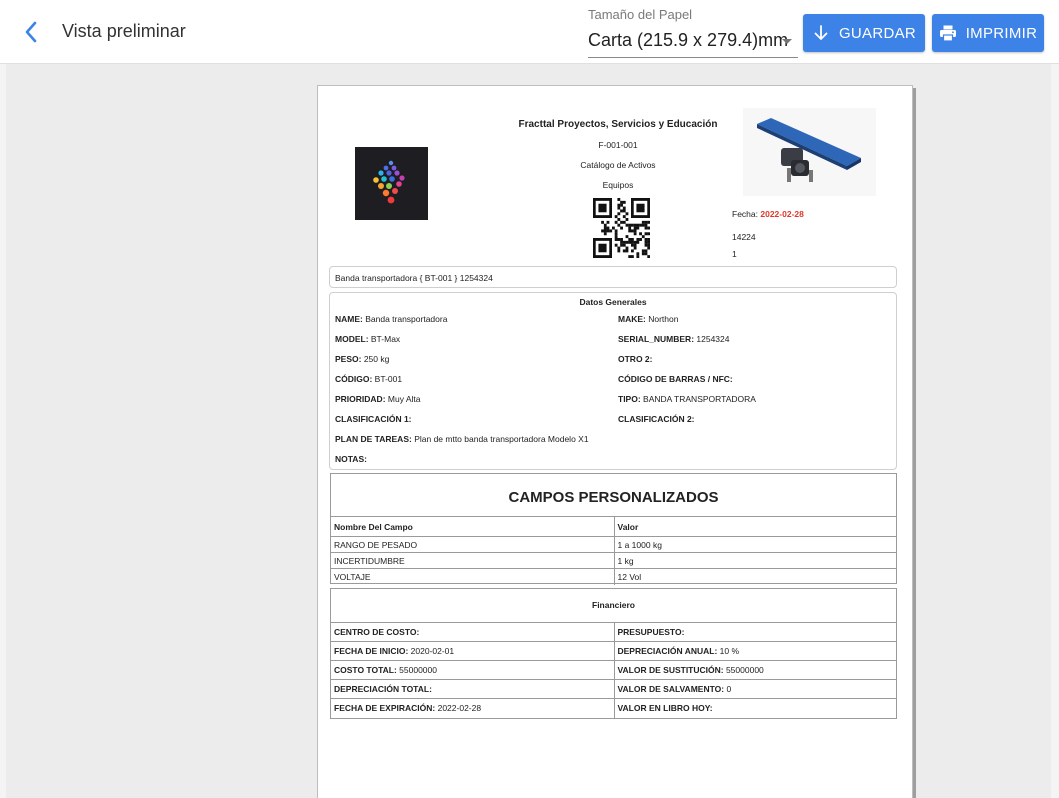  Describe the element at coordinates (782, 214) in the screenshot. I see `date-value: 2022-02-28` at that location.